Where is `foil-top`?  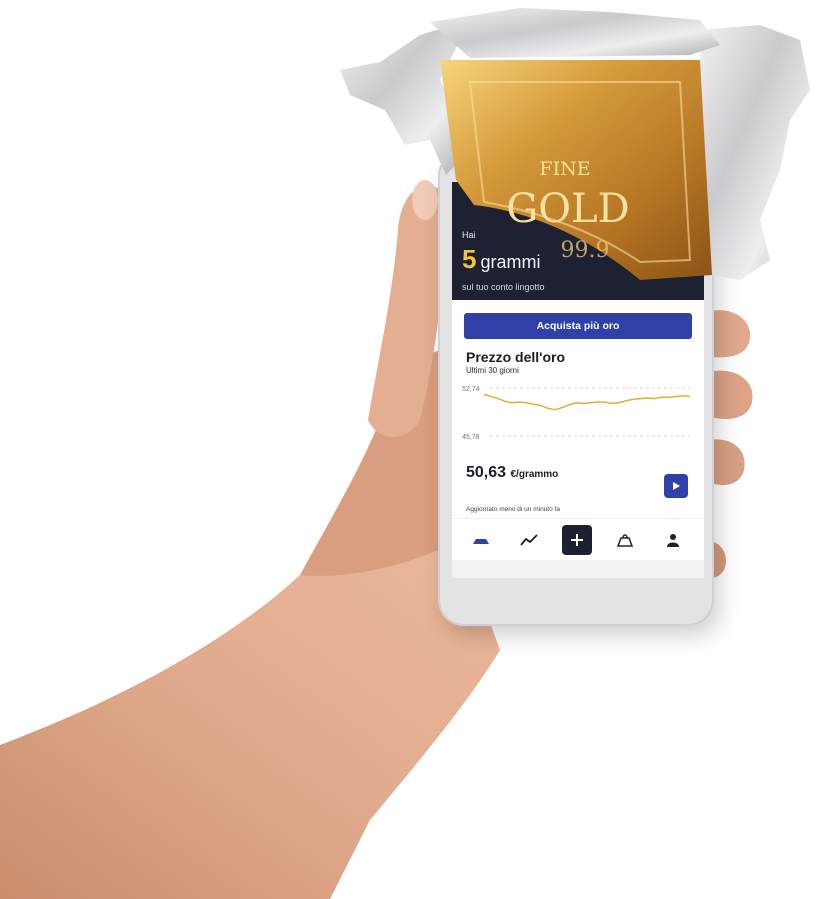
foil-top is located at coordinates (575, 33).